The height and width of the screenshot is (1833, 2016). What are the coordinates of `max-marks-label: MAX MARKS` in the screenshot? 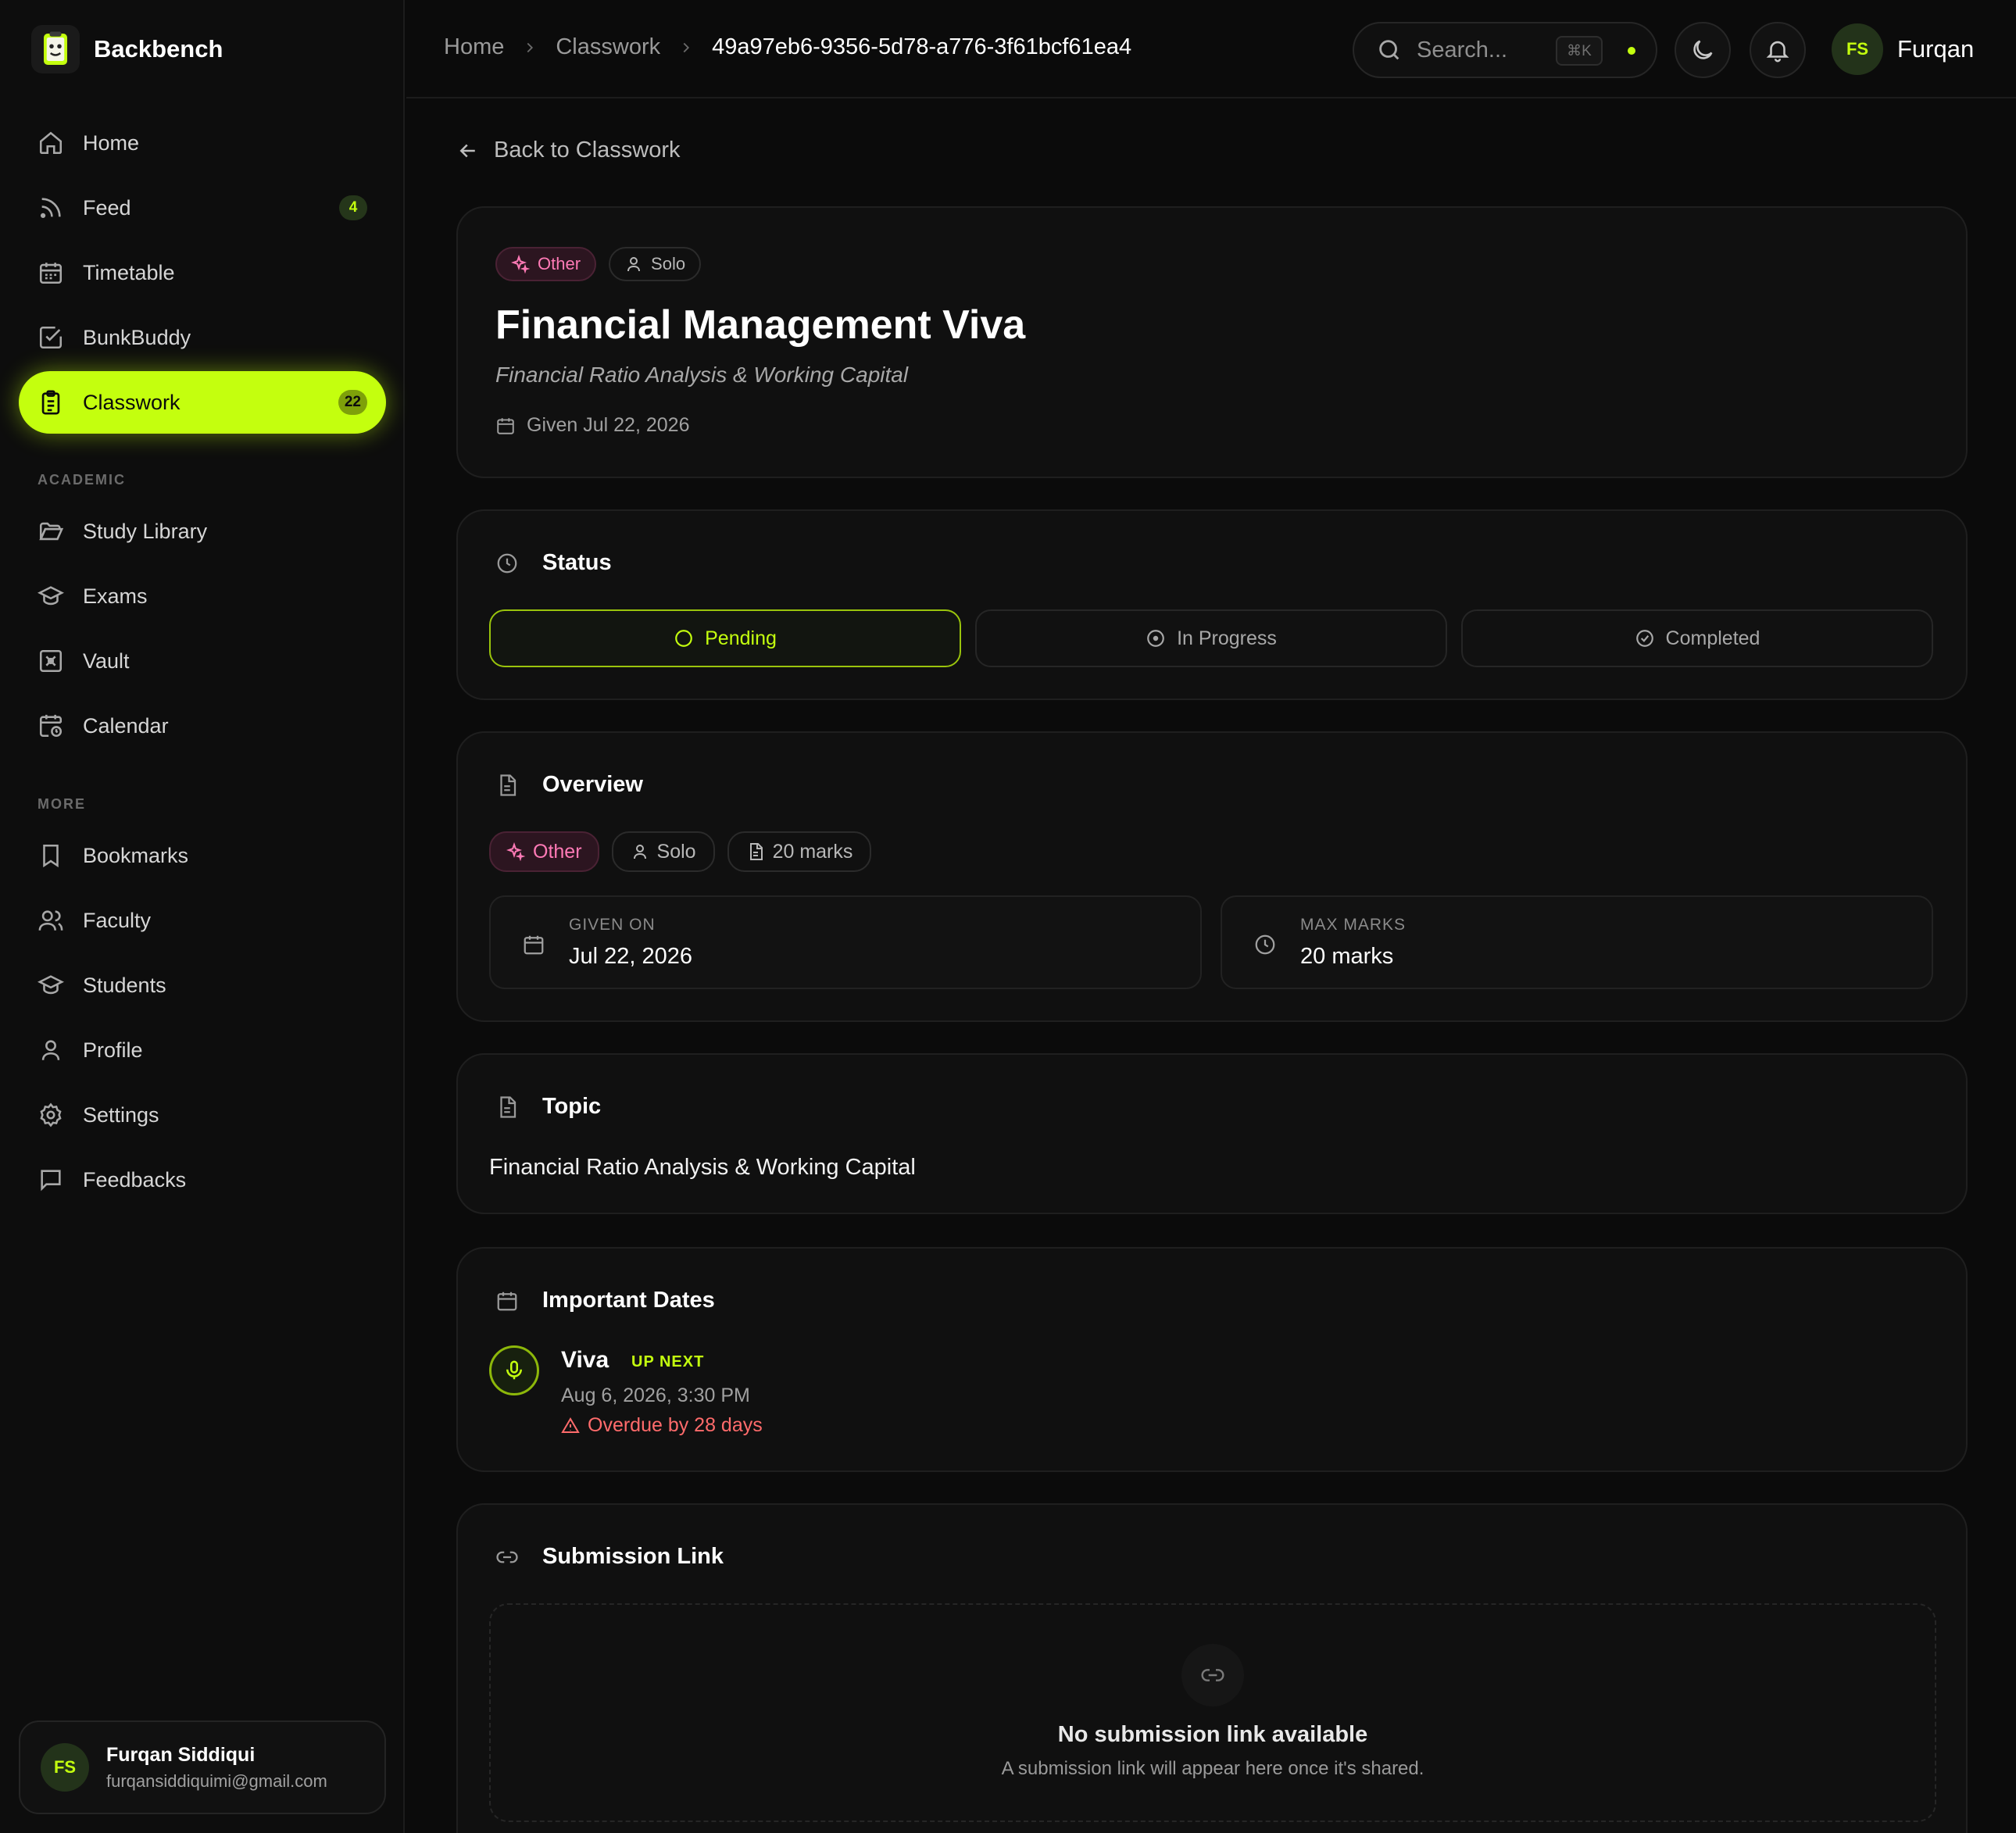 It's located at (1353, 925).